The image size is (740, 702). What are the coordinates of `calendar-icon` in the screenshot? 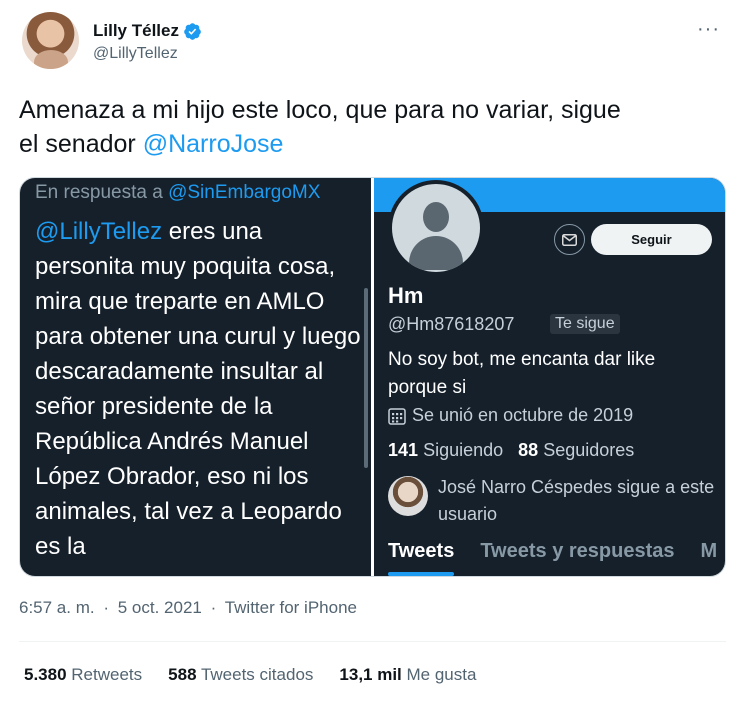 It's located at (397, 416).